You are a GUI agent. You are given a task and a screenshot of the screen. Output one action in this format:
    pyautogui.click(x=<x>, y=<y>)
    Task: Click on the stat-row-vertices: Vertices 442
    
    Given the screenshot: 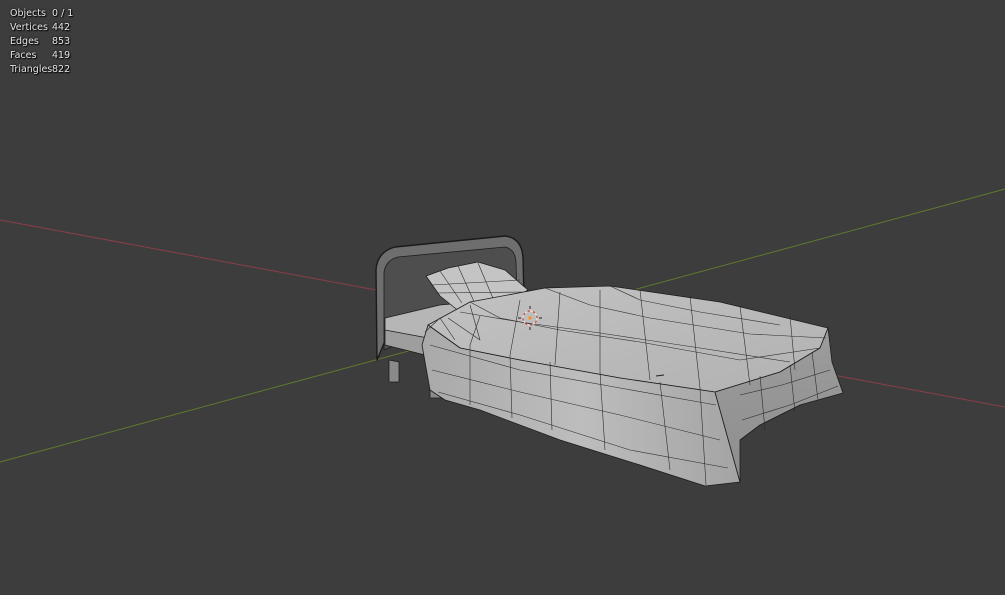 What is the action you would take?
    pyautogui.click(x=41, y=28)
    